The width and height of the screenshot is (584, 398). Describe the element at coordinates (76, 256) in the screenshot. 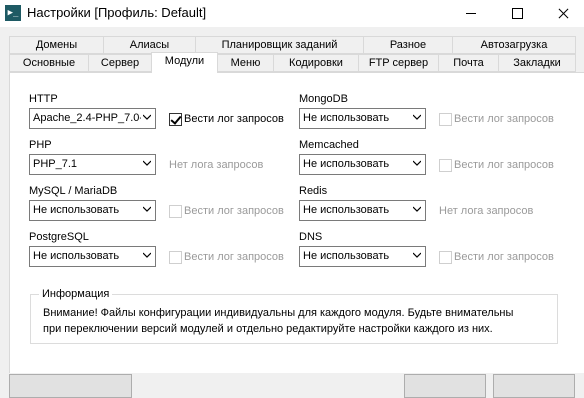

I see `postgresql-select-value: Не использовать` at that location.